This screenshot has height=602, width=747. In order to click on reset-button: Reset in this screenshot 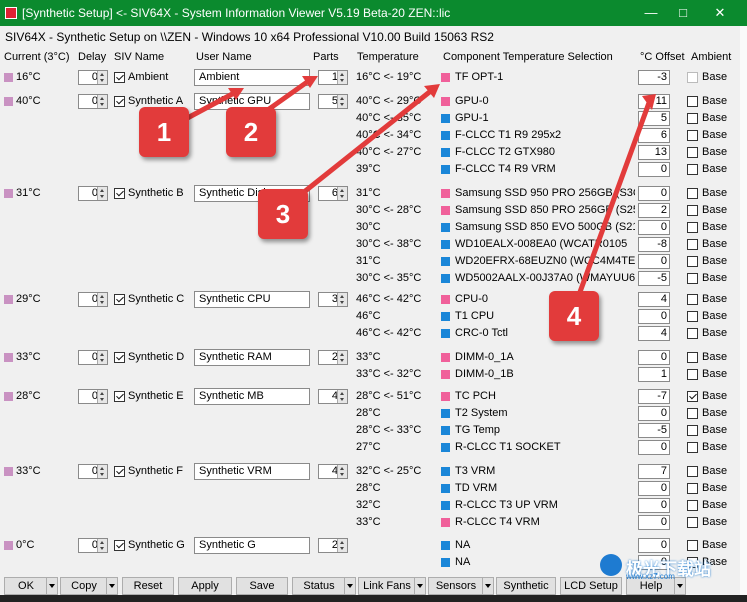, I will do `click(148, 586)`.